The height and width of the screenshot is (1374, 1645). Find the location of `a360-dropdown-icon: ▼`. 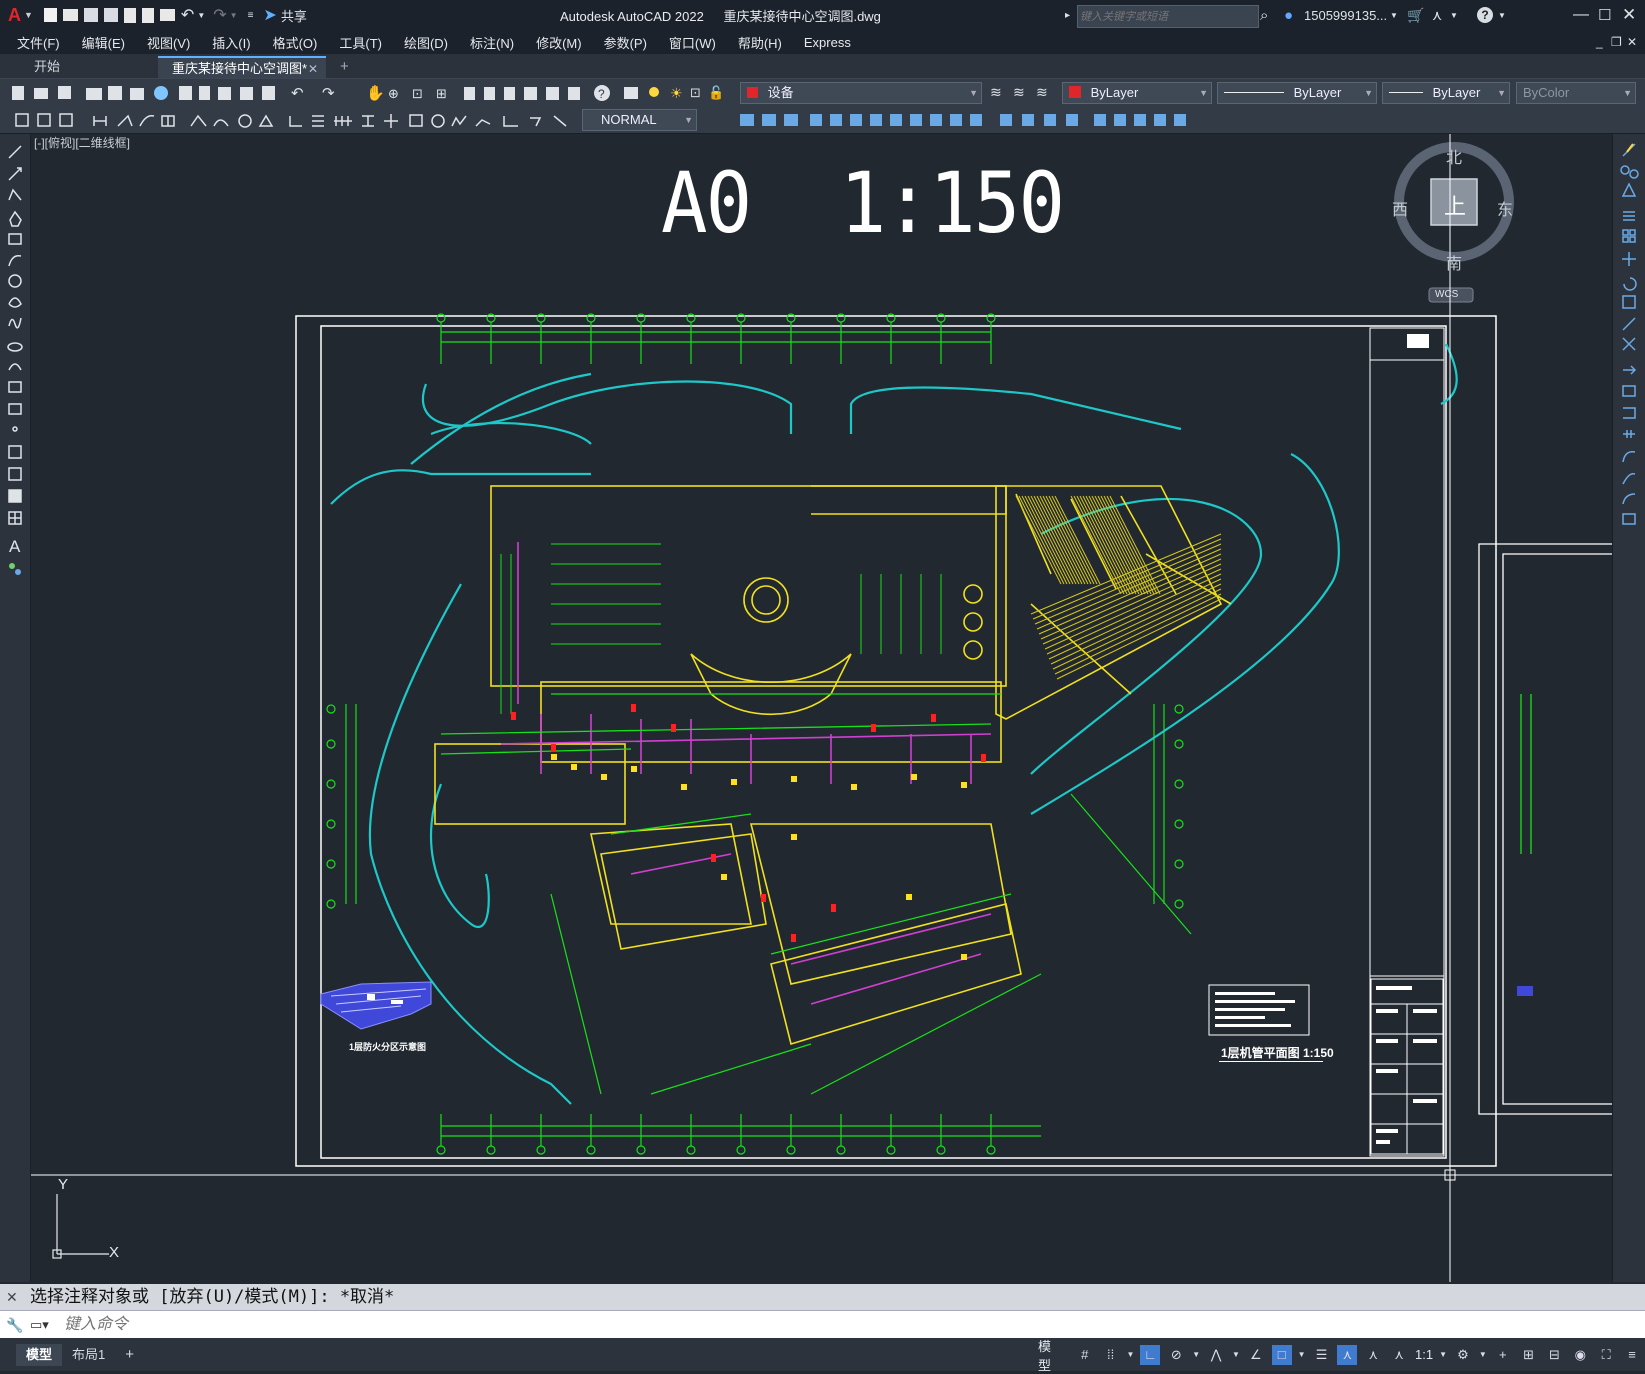

a360-dropdown-icon: ▼ is located at coordinates (1454, 15).